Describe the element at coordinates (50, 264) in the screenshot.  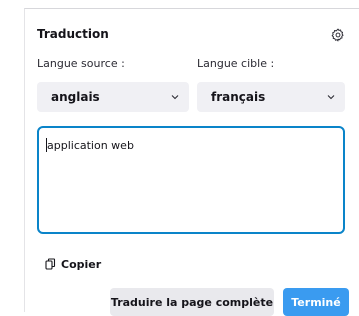
I see `copy-icon` at that location.